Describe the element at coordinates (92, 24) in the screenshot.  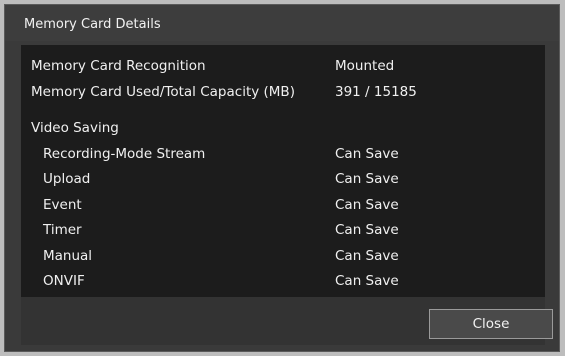
I see `dialog-title: Memory Card Details` at that location.